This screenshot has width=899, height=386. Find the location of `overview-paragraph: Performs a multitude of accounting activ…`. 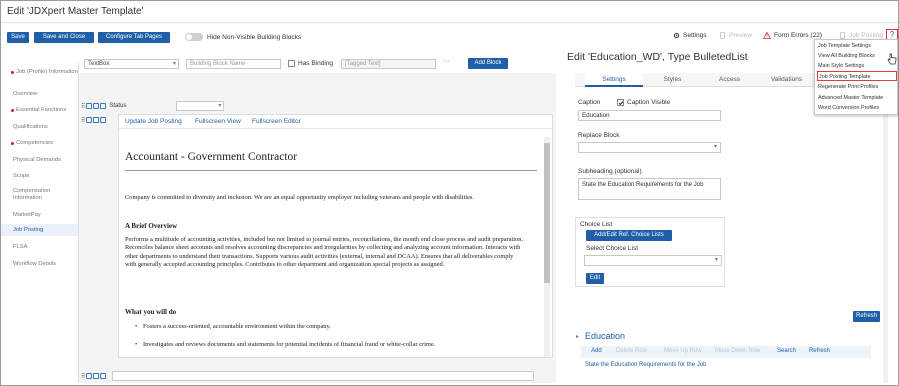

overview-paragraph: Performs a multitude of accounting activ… is located at coordinates (324, 252).